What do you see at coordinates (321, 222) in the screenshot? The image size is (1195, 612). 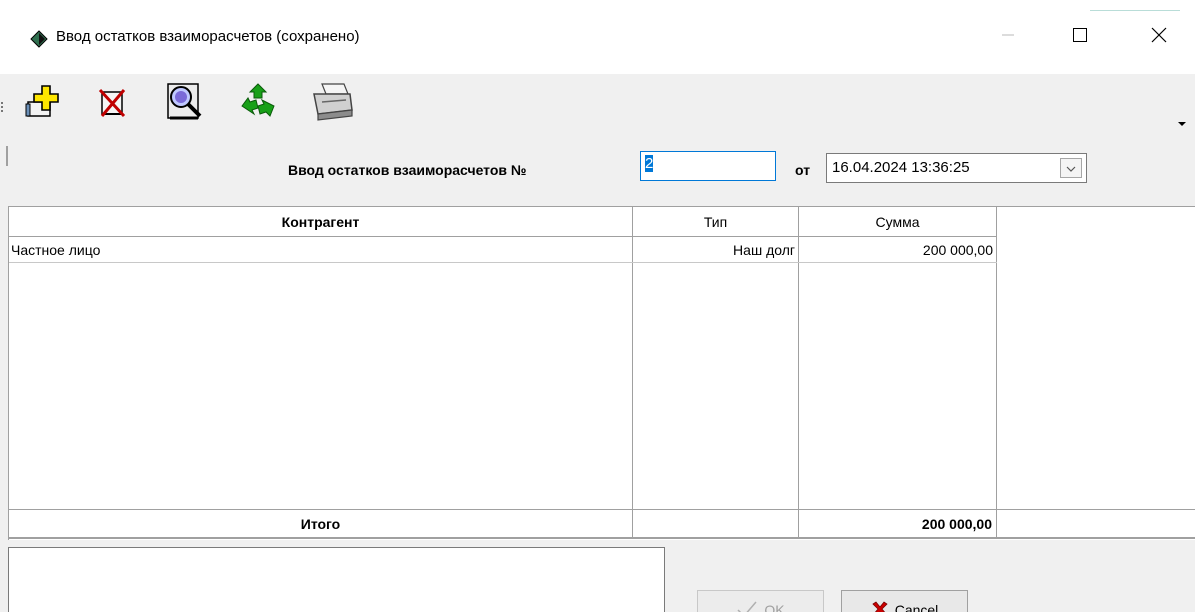 I see `column-header-counterparty: Контрагент` at bounding box center [321, 222].